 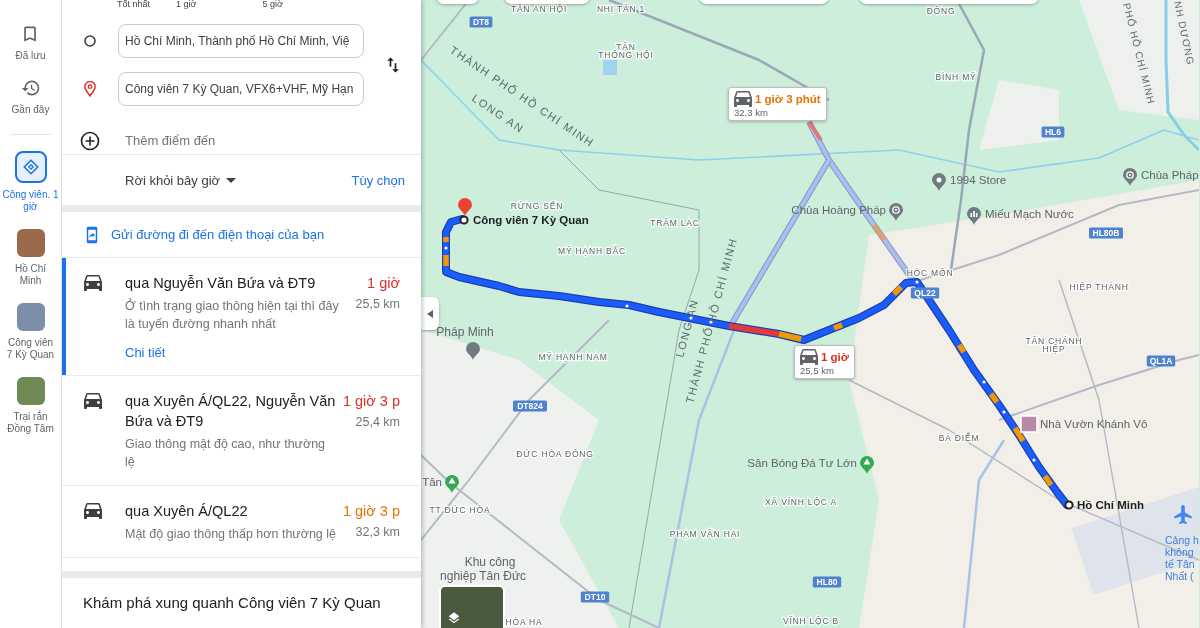 I want to click on route-description: Ở tình trạng giao thông hiện tại thì đây là tuyến đường nhanh nhất, so click(x=232, y=315).